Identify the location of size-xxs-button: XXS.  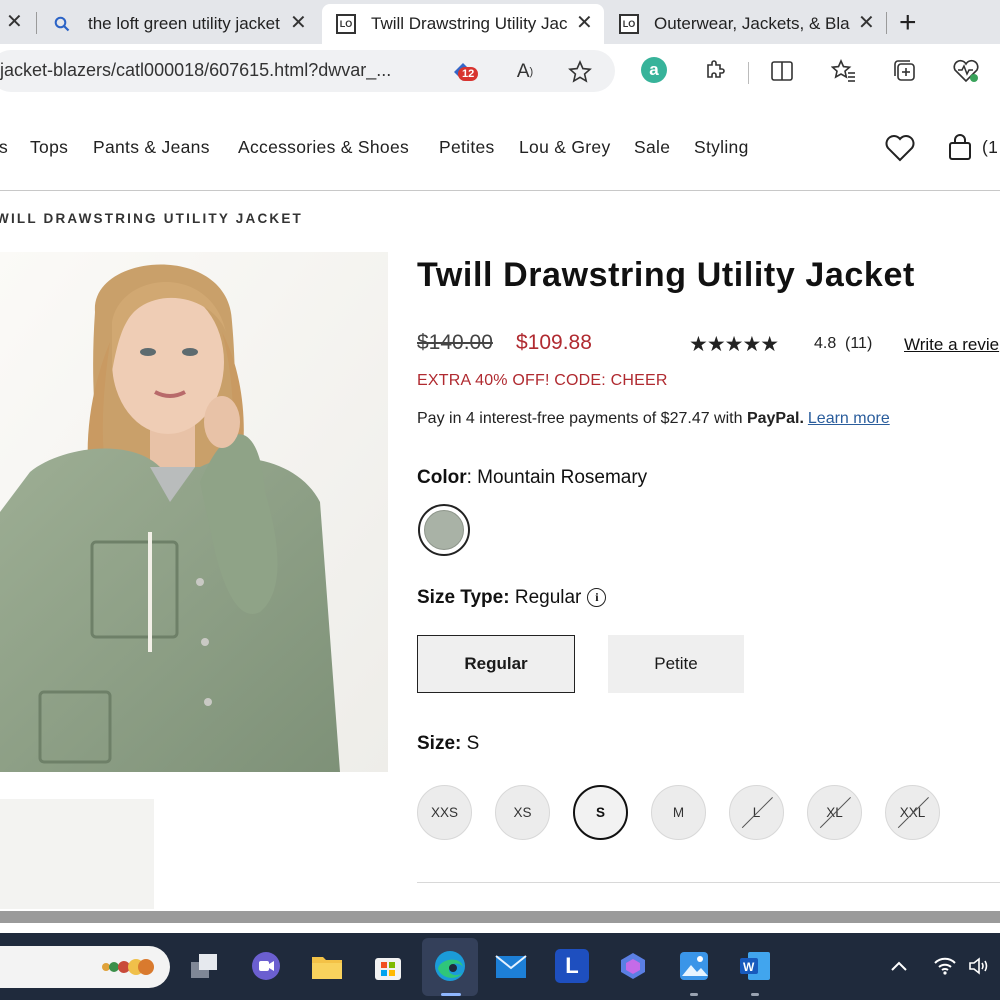
(444, 812).